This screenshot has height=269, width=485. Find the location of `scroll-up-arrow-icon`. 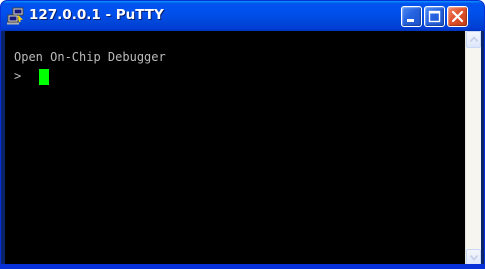

scroll-up-arrow-icon is located at coordinates (474, 39).